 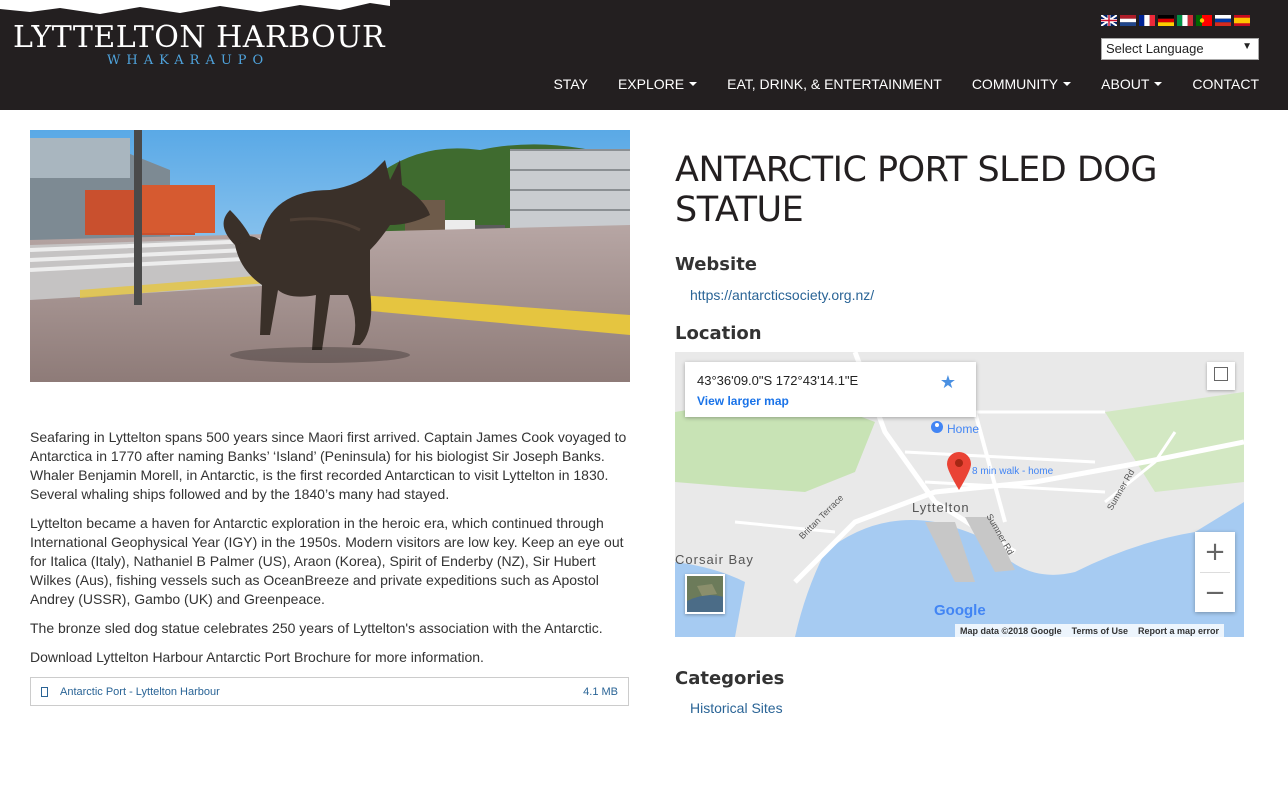 What do you see at coordinates (1125, 84) in the screenshot?
I see `nav-label: ABOUT` at bounding box center [1125, 84].